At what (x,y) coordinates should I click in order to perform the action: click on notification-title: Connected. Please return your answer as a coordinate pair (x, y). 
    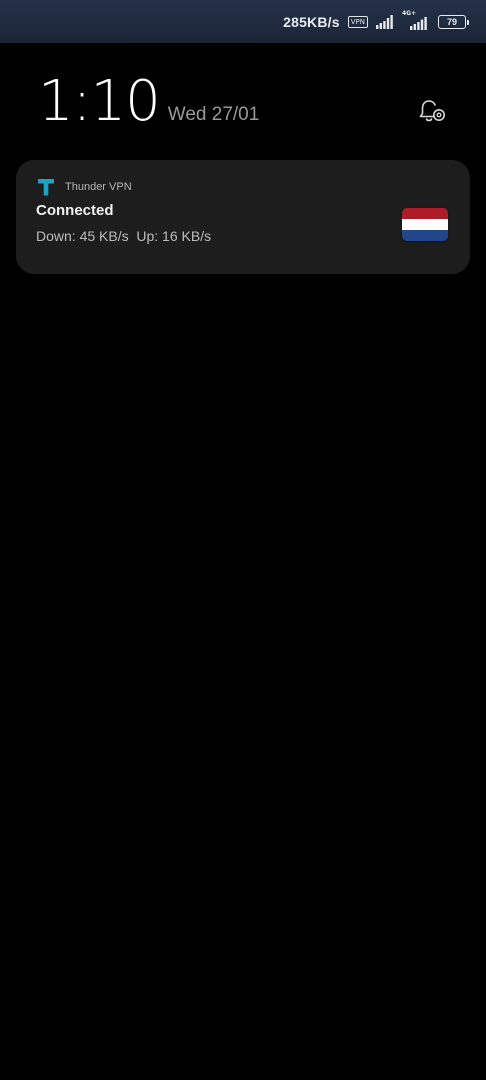
    Looking at the image, I should click on (75, 210).